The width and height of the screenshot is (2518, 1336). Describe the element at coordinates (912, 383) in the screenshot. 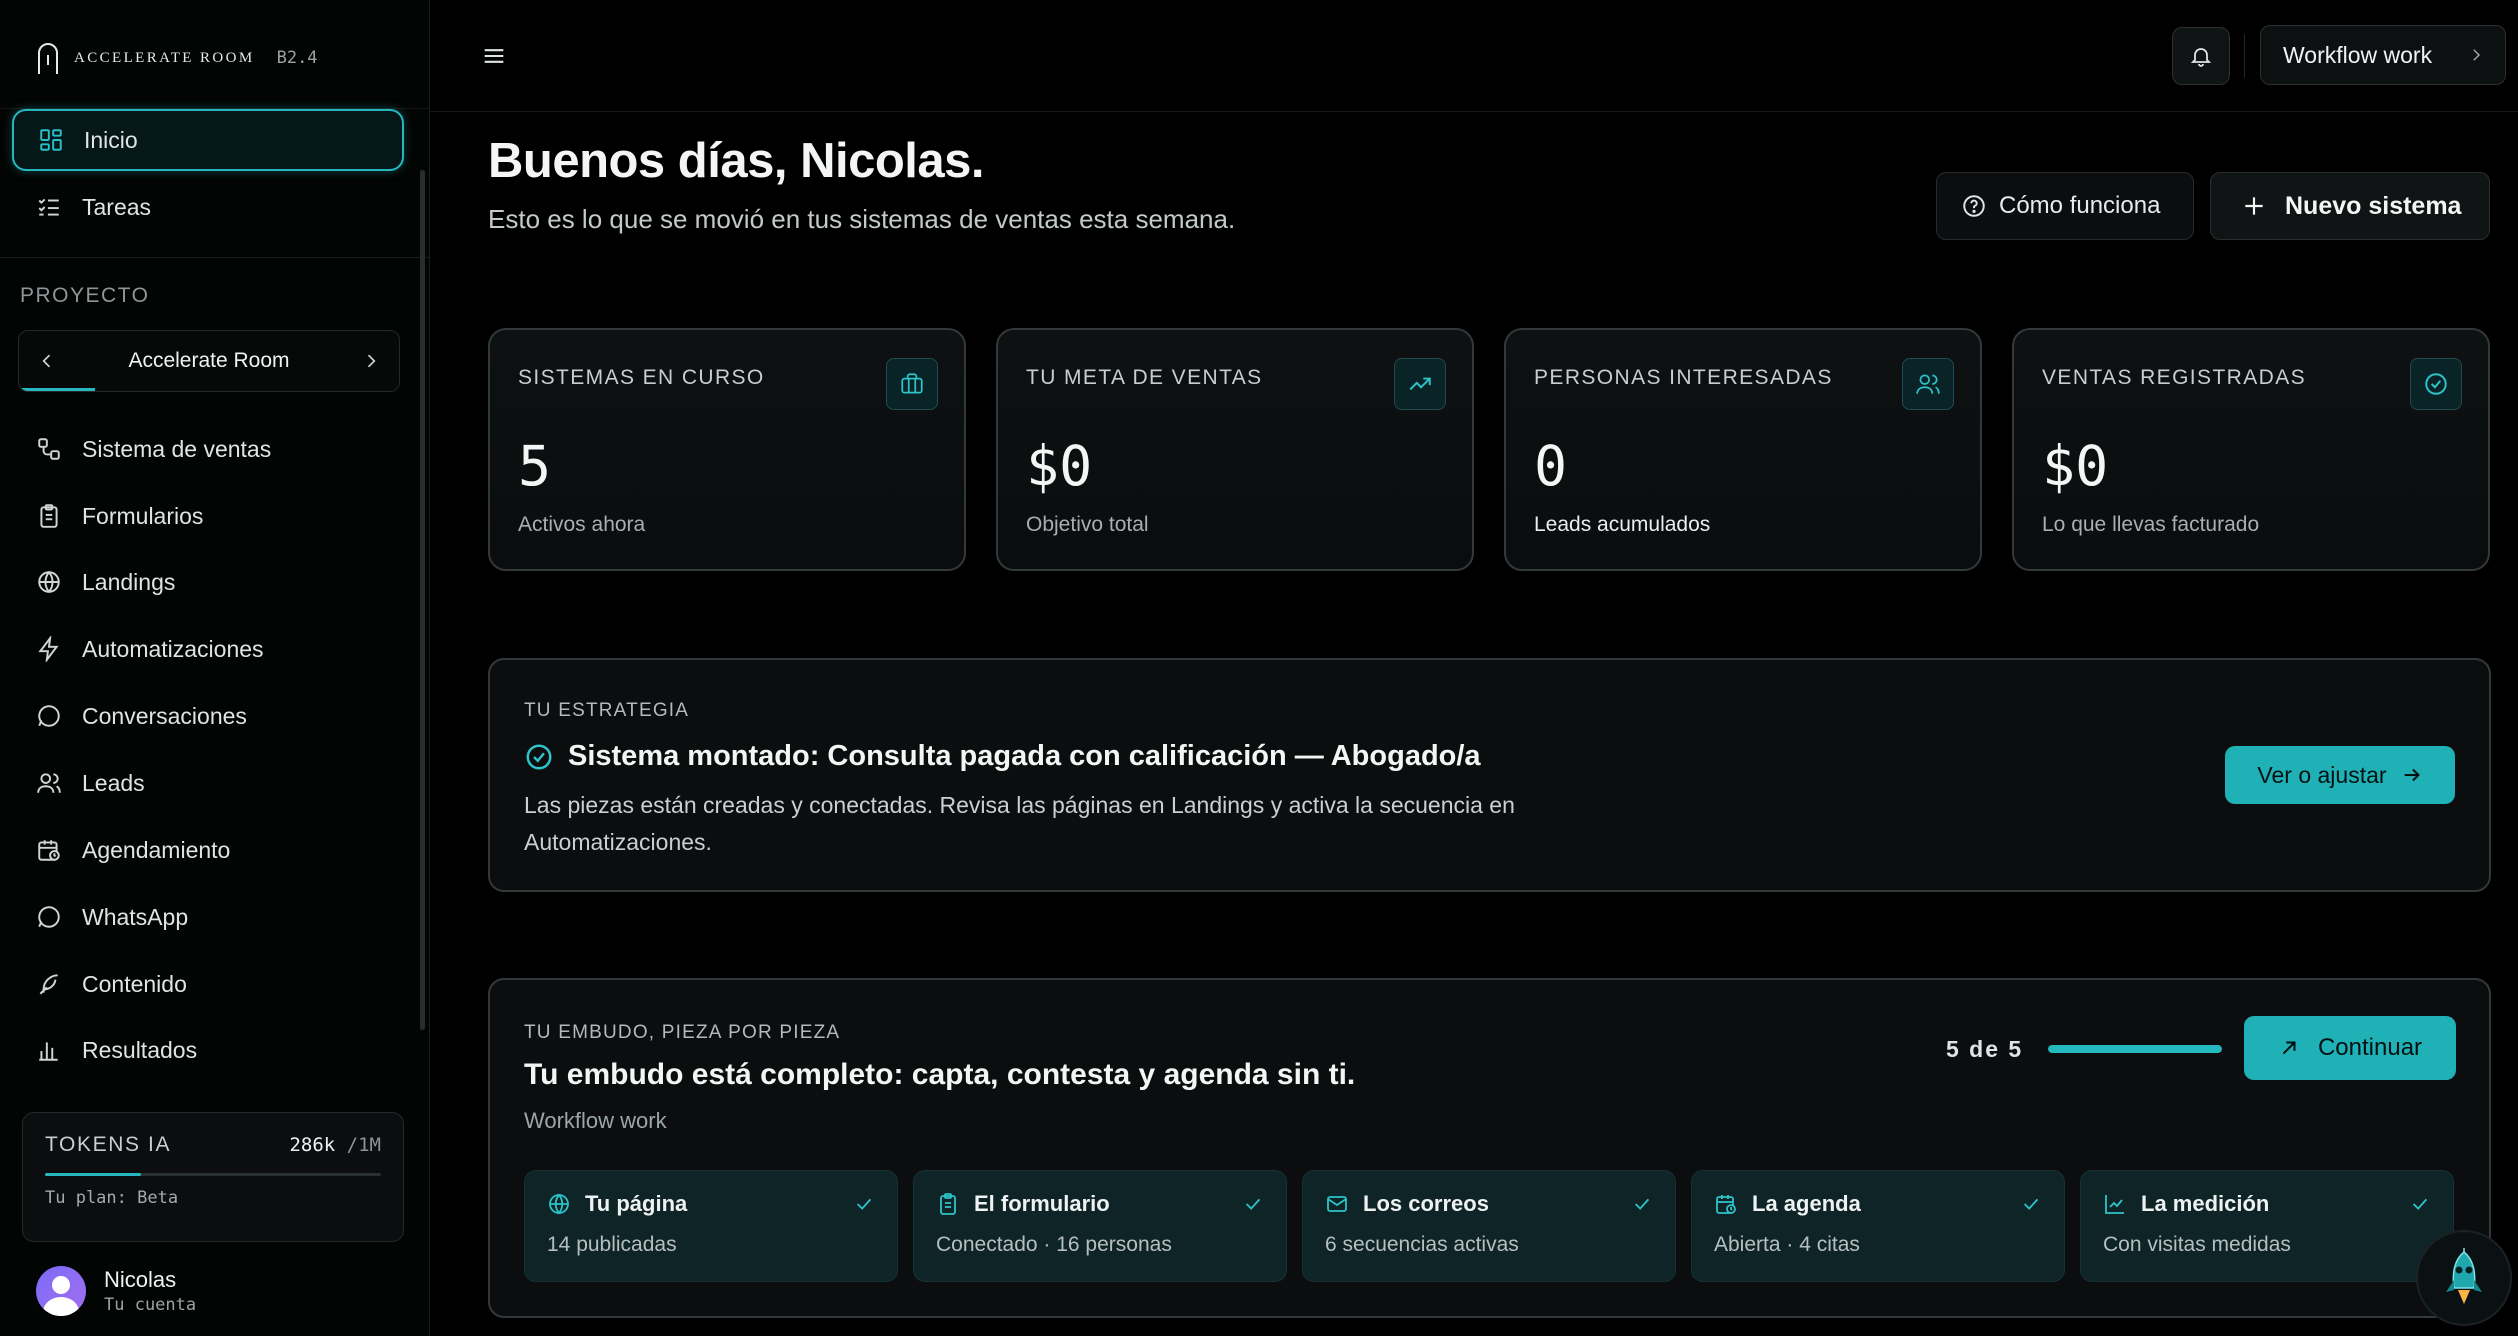

I see `briefcase-icon` at that location.